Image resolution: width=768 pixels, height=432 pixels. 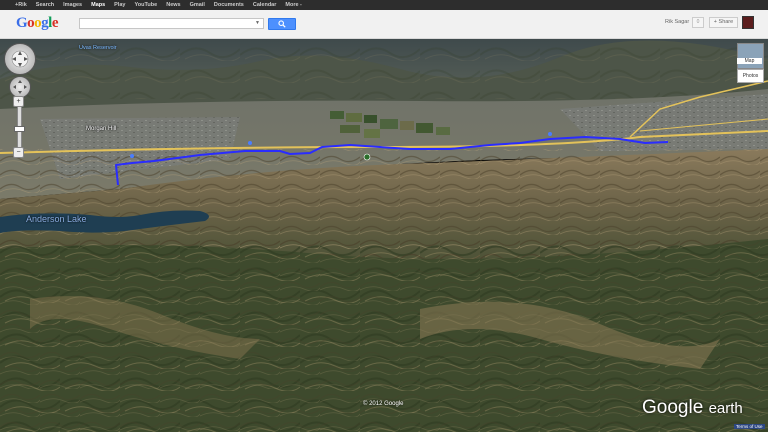 I want to click on google-earth-logo: Google earth, so click(x=692, y=407).